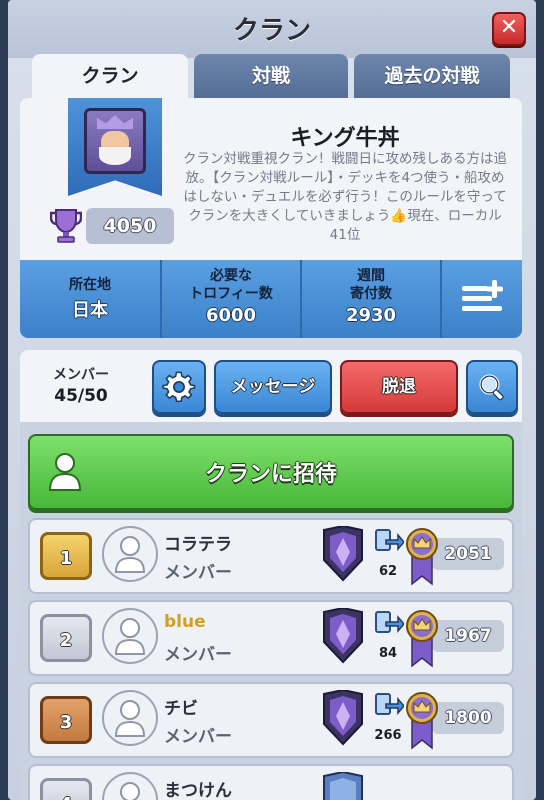 Image resolution: width=544 pixels, height=800 pixels. I want to click on stat-weekly-value: 2930, so click(371, 315).